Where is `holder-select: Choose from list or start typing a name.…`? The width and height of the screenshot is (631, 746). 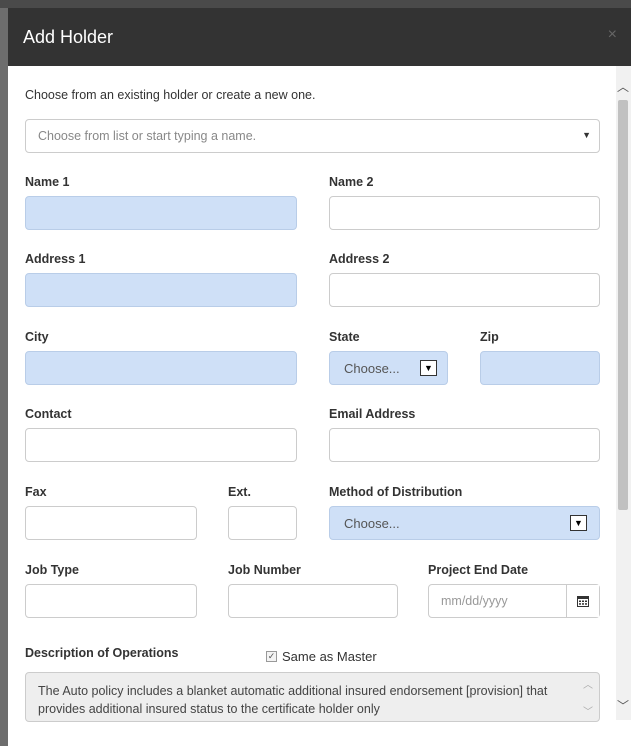
holder-select: Choose from list or start typing a name.… is located at coordinates (312, 136).